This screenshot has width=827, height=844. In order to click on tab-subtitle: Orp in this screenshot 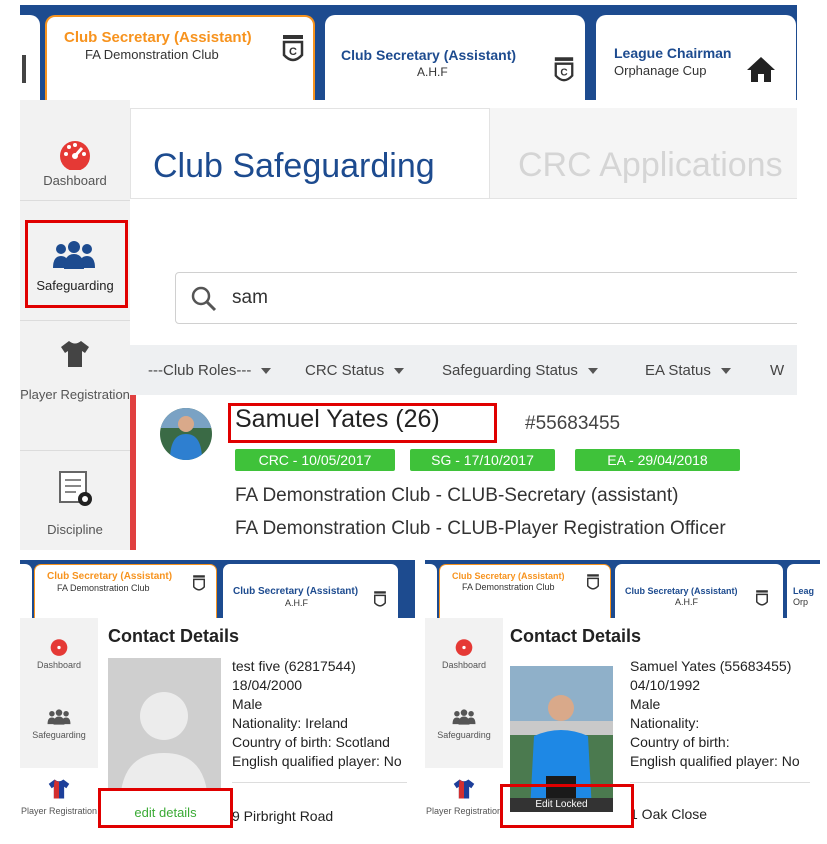, I will do `click(801, 602)`.